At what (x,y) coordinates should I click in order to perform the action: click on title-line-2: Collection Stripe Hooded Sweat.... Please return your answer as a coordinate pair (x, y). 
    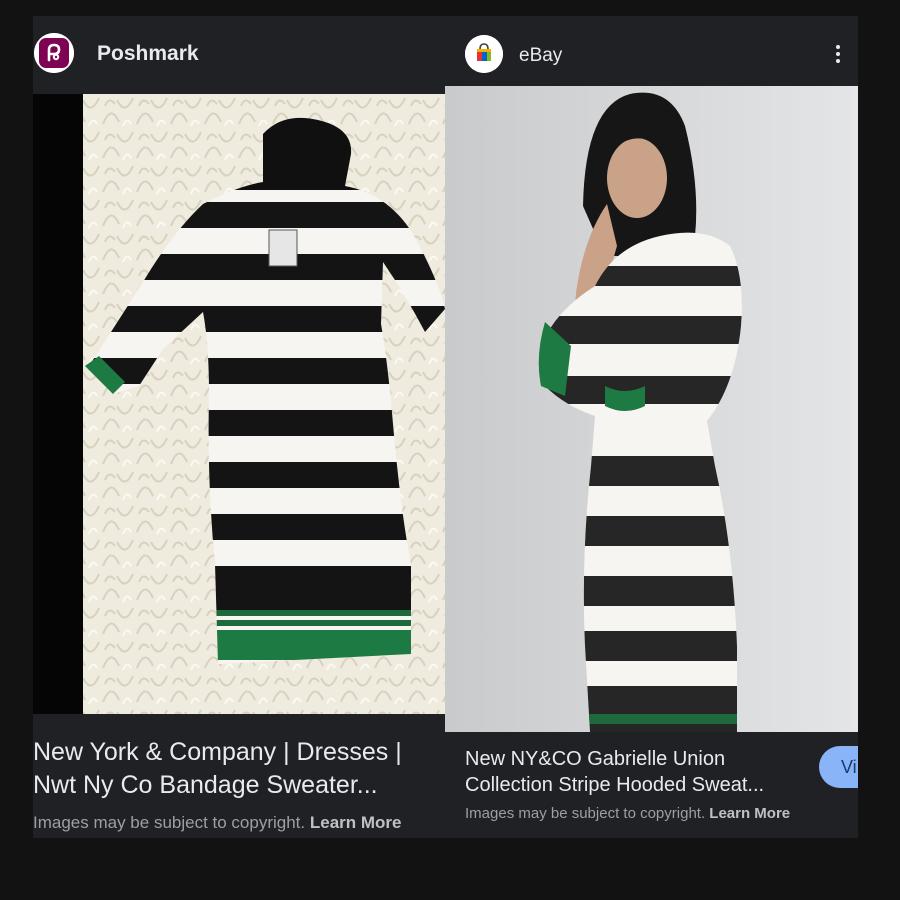
    Looking at the image, I should click on (615, 785).